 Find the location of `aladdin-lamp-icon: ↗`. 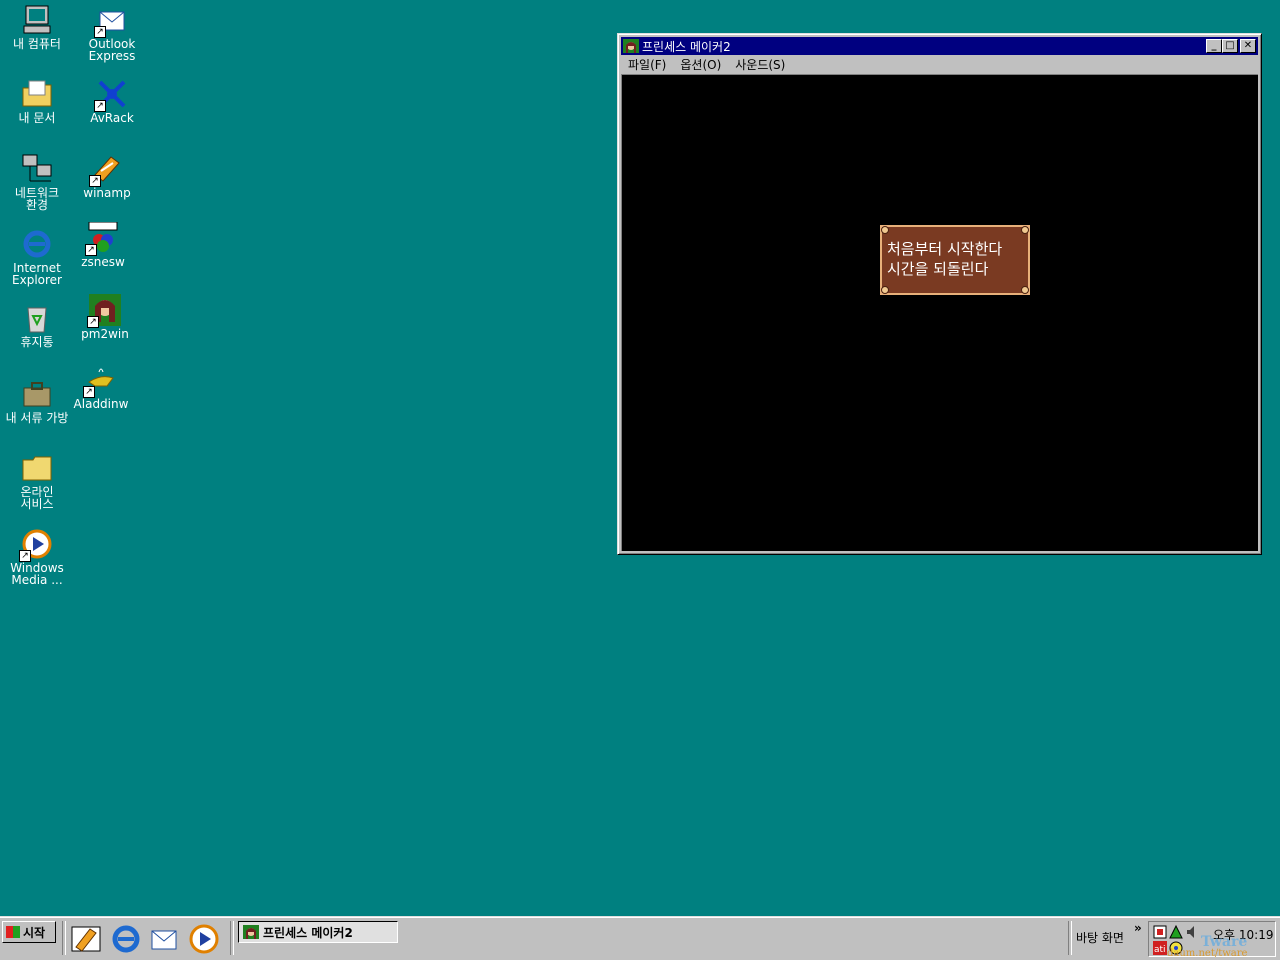

aladdin-lamp-icon: ↗ is located at coordinates (100, 381).